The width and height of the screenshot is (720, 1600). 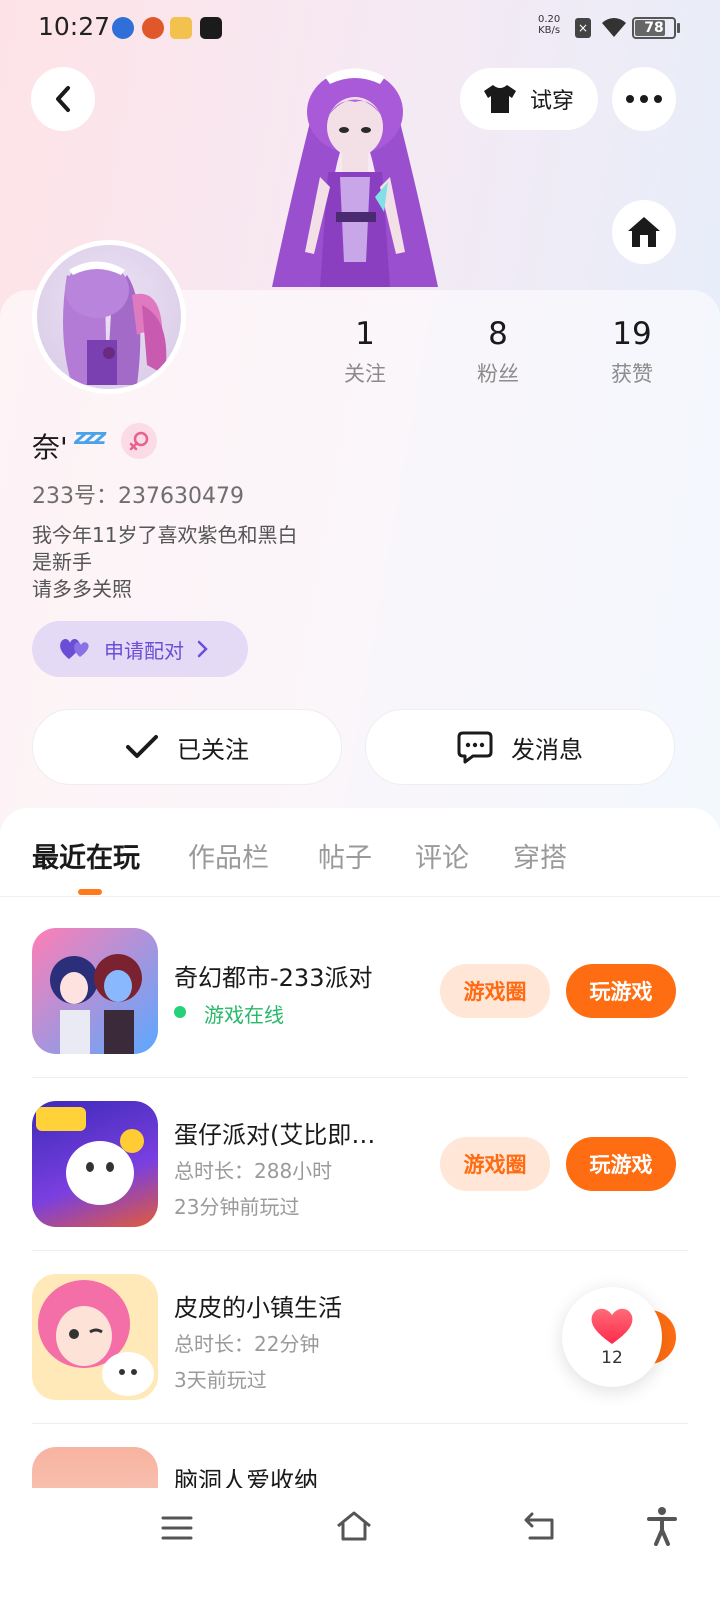 I want to click on request-pairing-label: 申请配对, so click(x=144, y=650).